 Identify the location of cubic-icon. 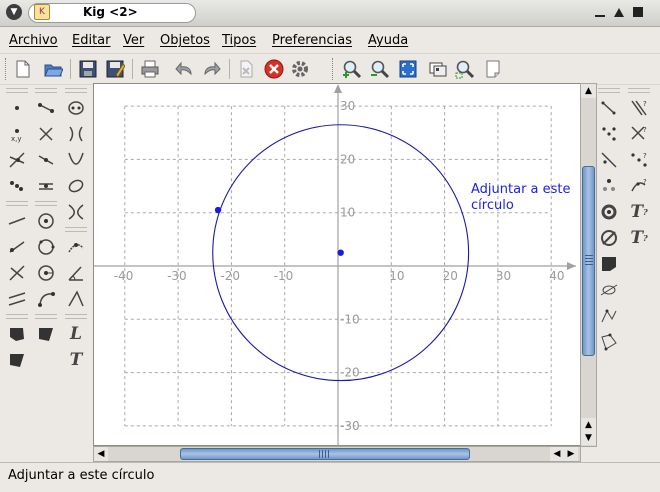
(76, 212).